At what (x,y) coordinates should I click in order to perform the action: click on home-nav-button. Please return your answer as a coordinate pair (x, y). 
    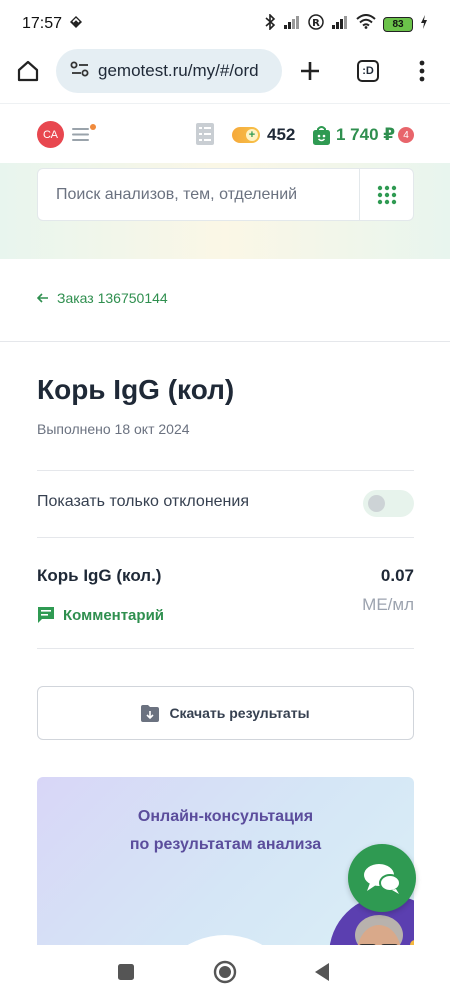
    Looking at the image, I should click on (225, 972).